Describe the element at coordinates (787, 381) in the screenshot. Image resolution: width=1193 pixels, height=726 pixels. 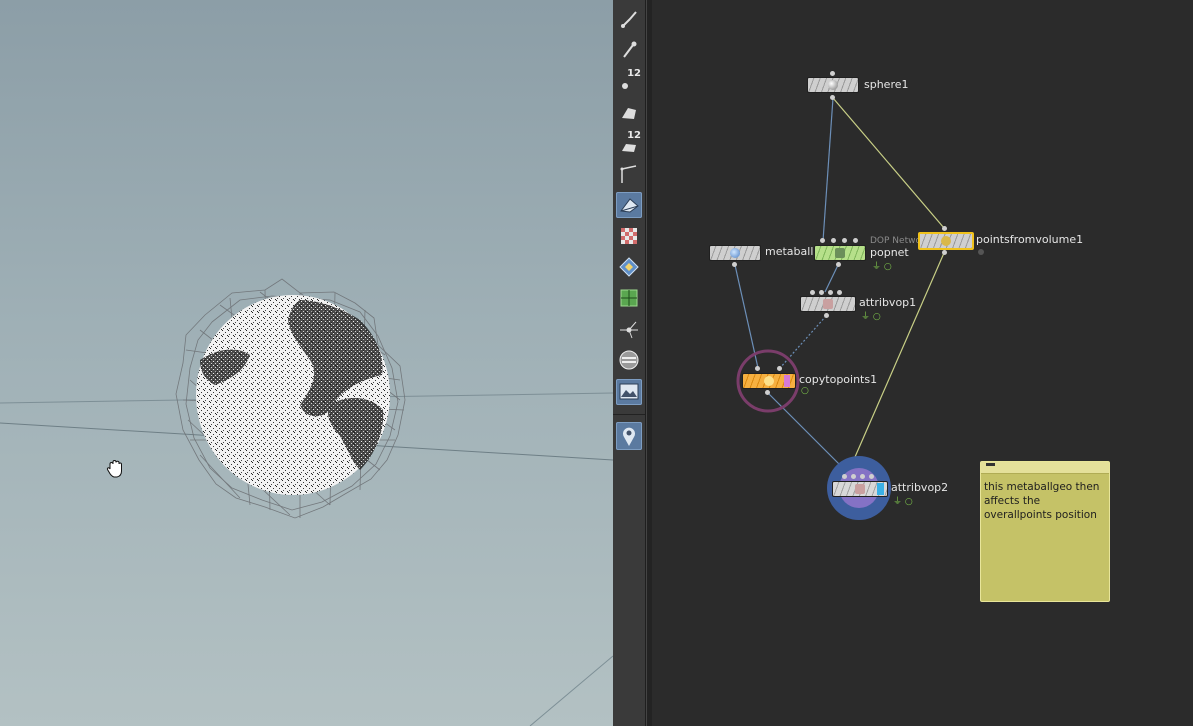
I see `template-marker` at that location.